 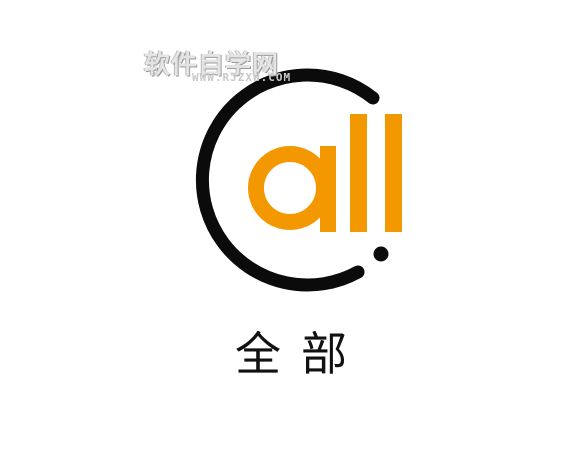 What do you see at coordinates (242, 77) in the screenshot?
I see `watermark-url-text: WWW.RJZXW.COM` at bounding box center [242, 77].